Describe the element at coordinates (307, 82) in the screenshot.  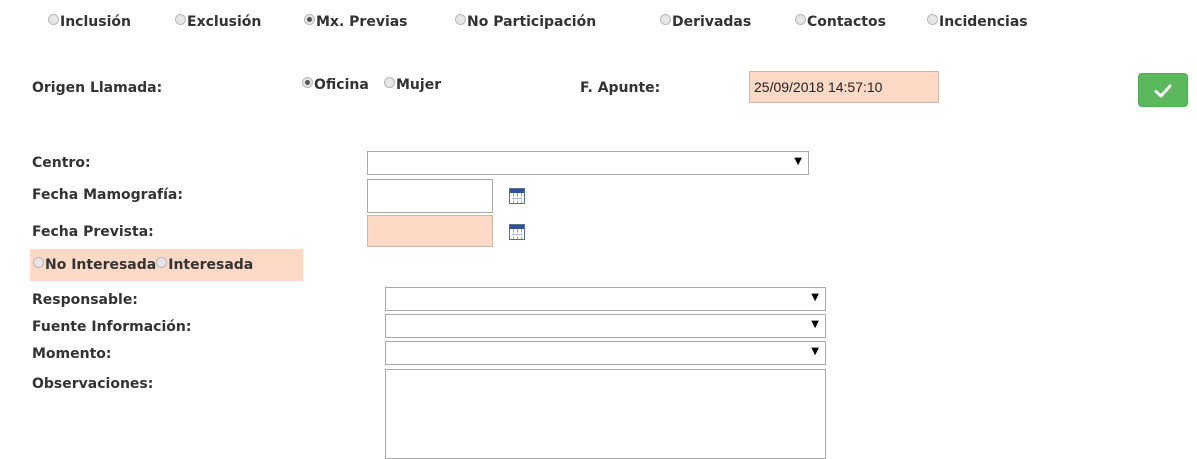
I see `radio-oficina` at that location.